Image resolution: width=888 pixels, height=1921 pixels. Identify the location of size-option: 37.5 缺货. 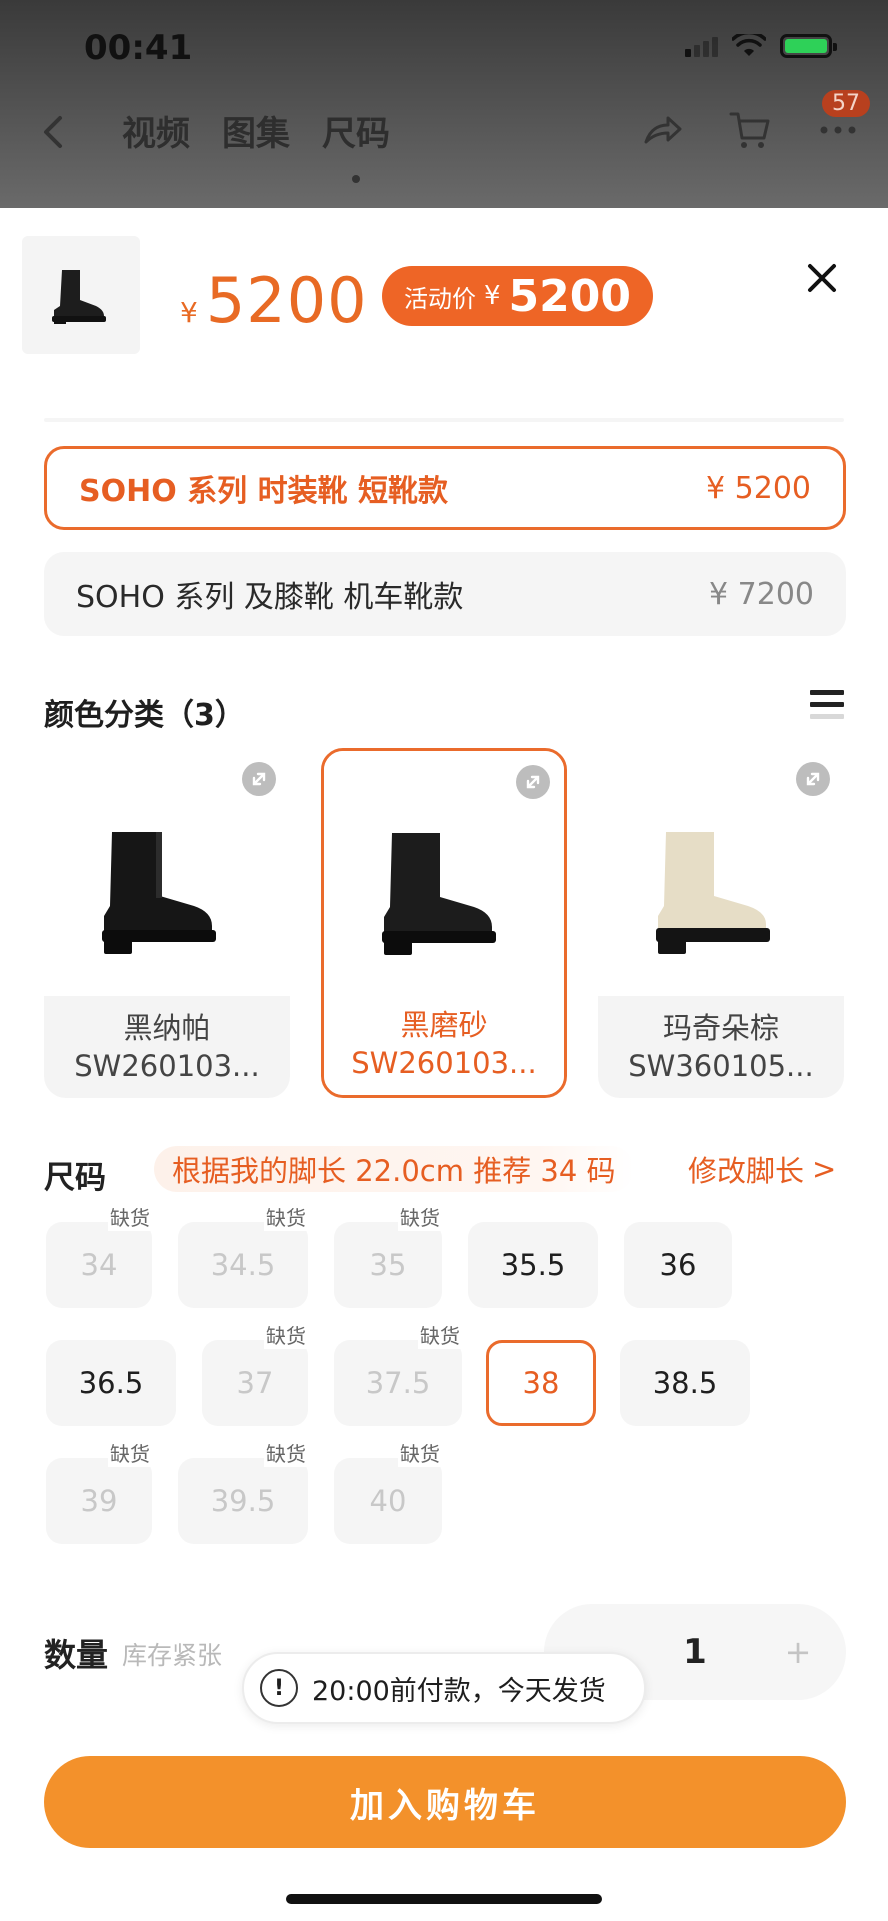
(398, 1373).